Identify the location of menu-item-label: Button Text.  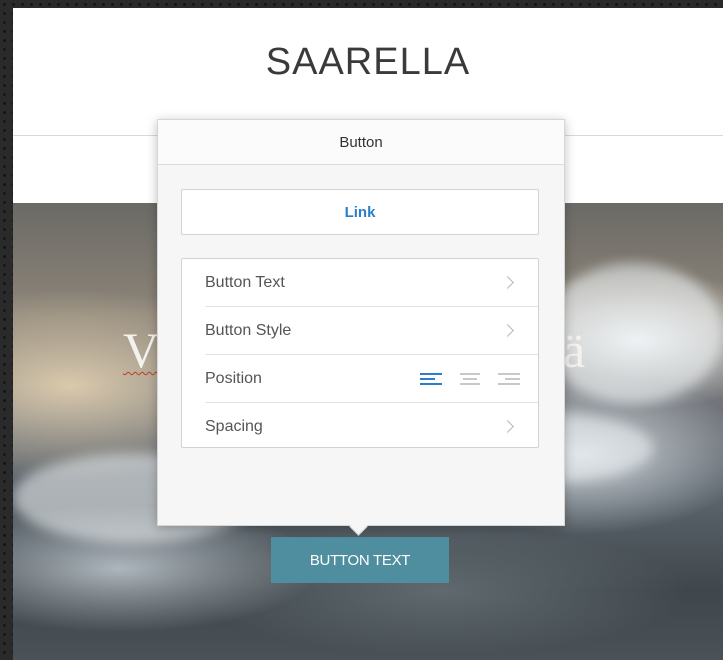
(245, 282).